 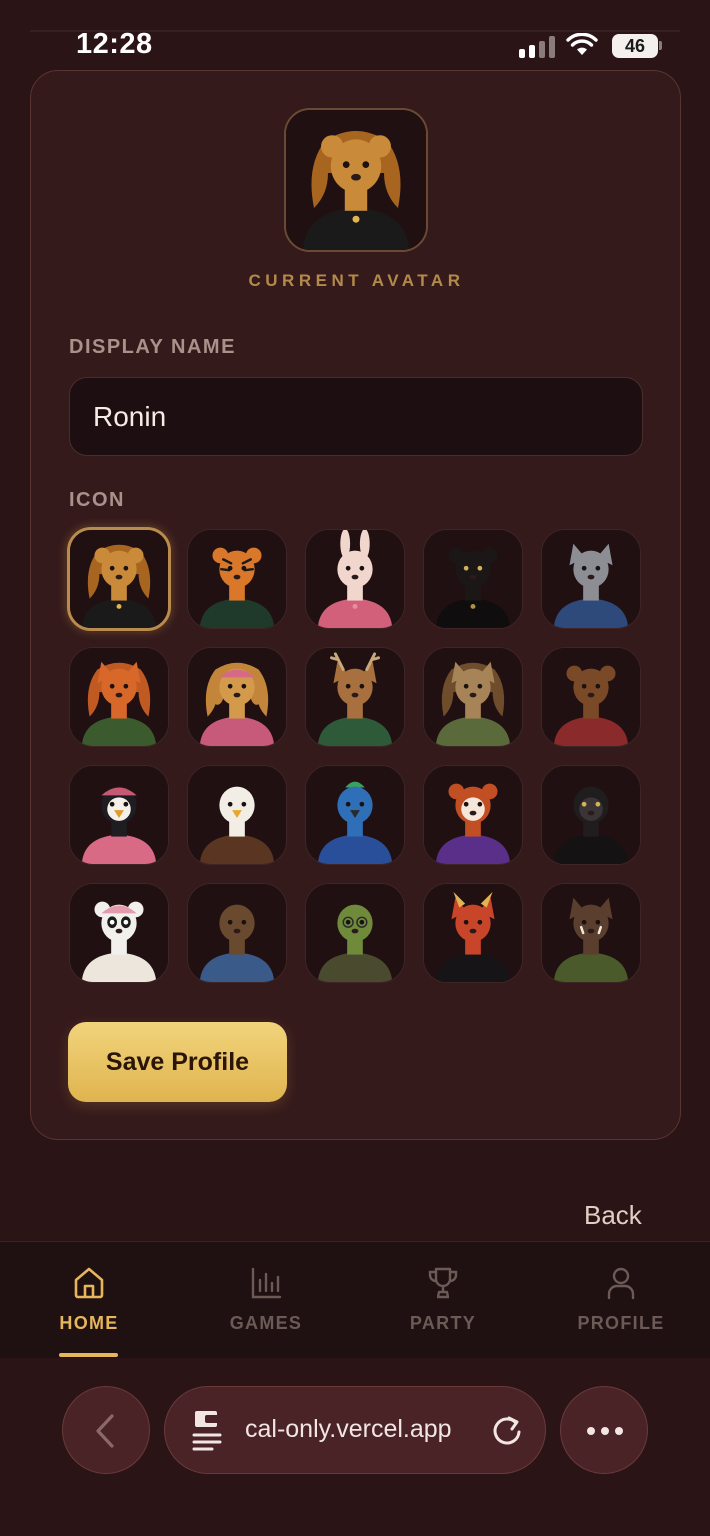 I want to click on url-text: cal-only.vercel.app, so click(x=348, y=1429).